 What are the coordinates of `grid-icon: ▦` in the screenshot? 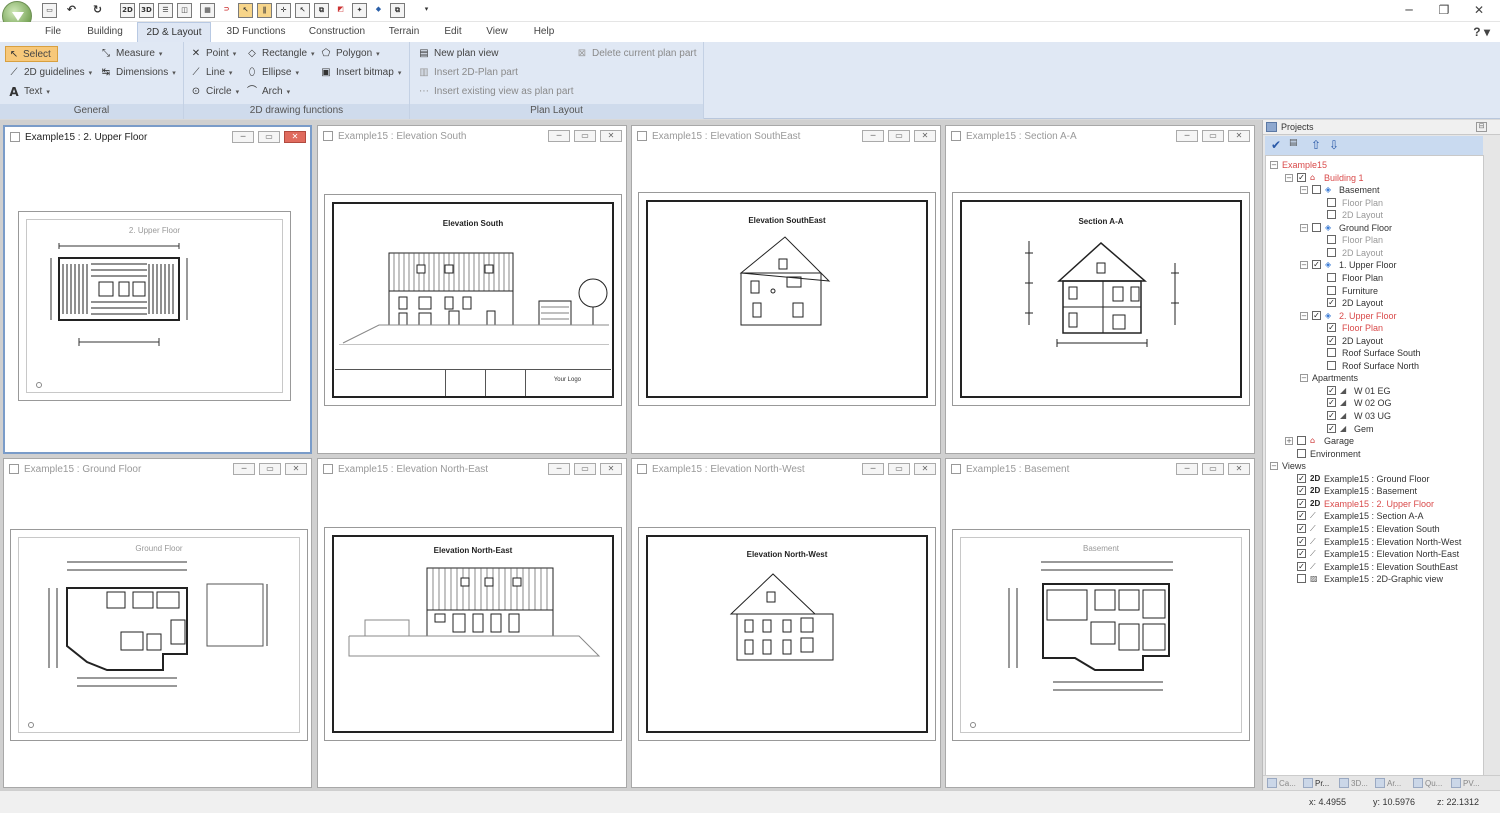 It's located at (207, 10).